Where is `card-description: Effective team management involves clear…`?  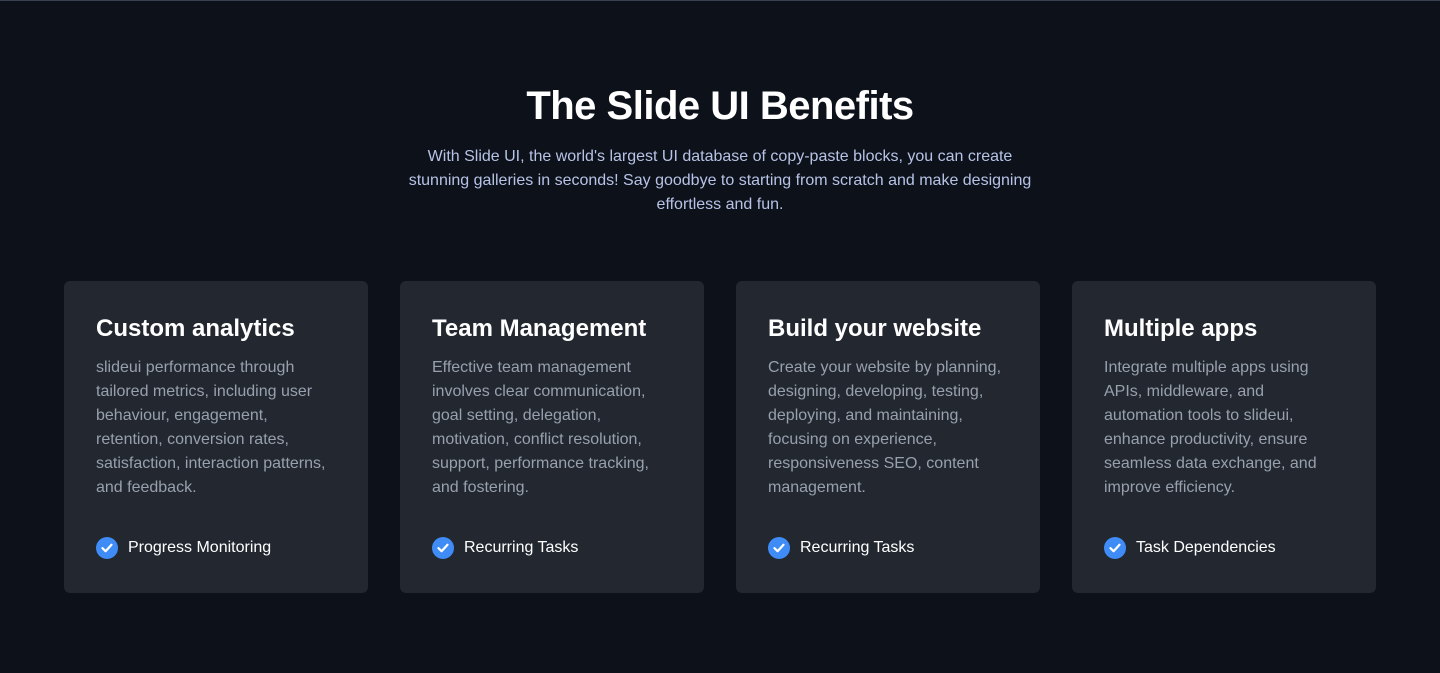
card-description: Effective team management involves clear… is located at coordinates (540, 427).